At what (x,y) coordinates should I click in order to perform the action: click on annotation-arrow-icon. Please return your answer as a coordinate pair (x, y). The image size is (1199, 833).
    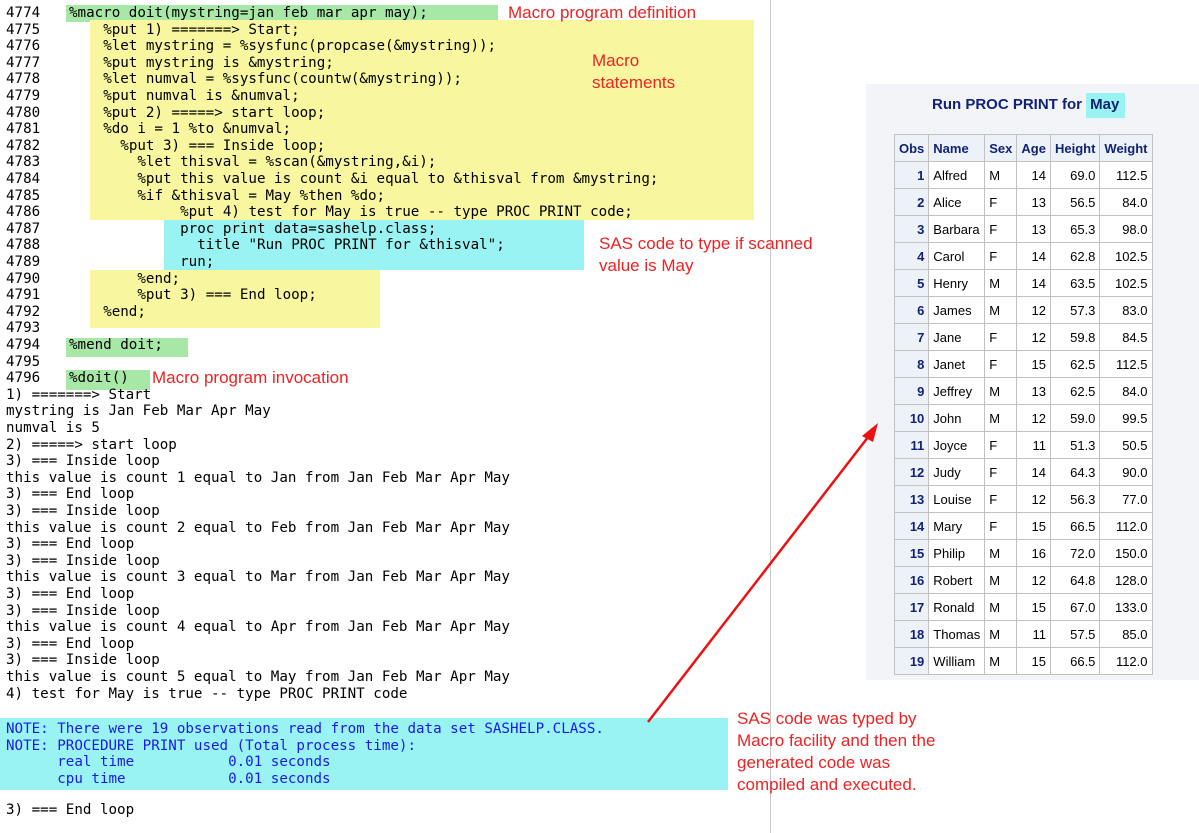
    Looking at the image, I should click on (762, 573).